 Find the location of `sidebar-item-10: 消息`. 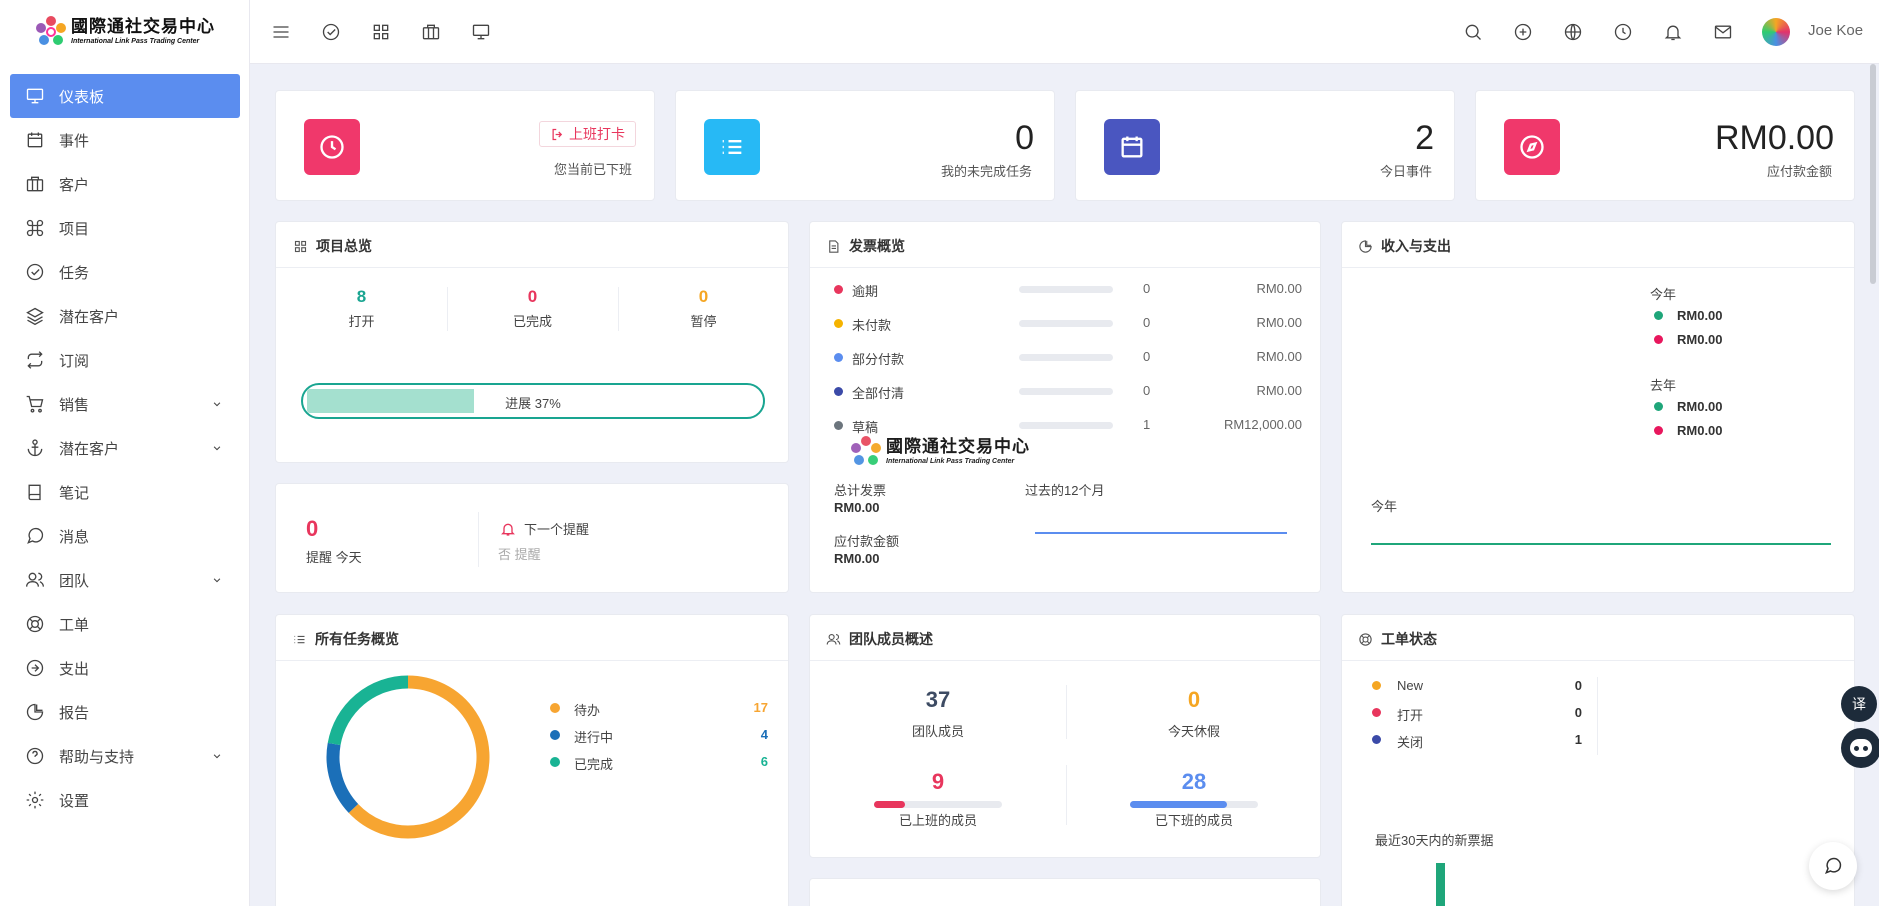

sidebar-item-10: 消息 is located at coordinates (125, 536).